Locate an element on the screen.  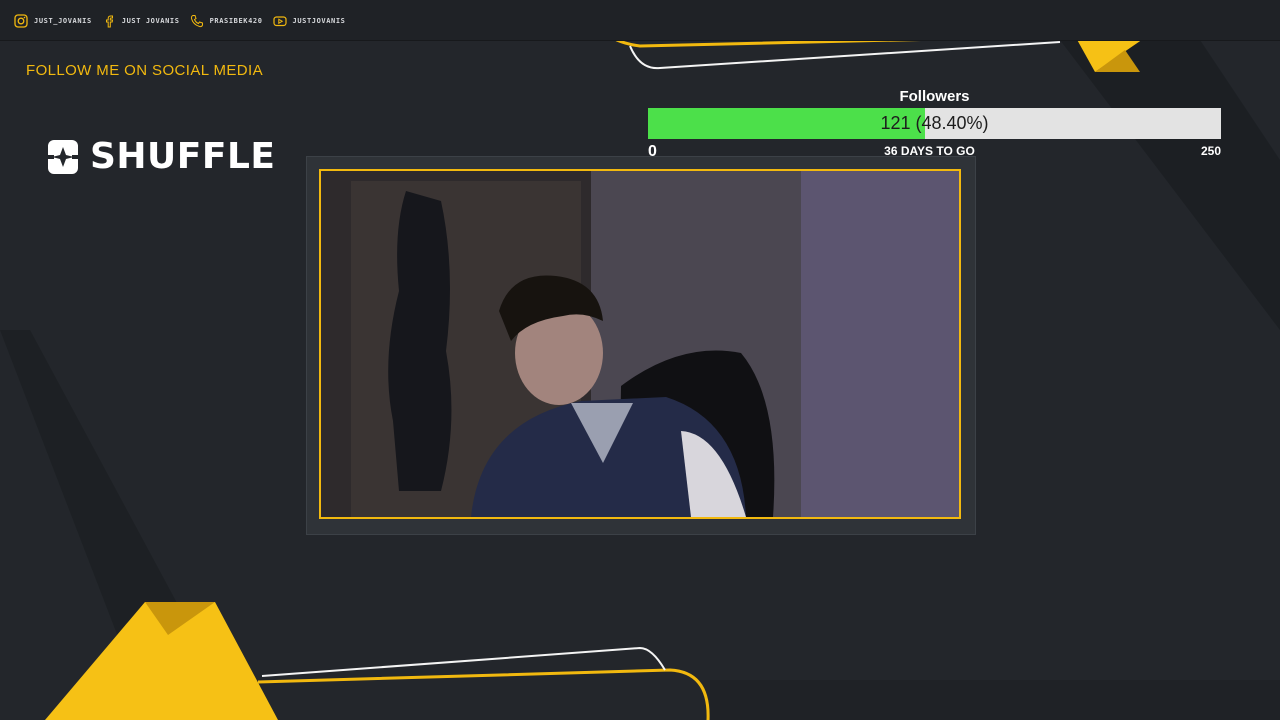
facebook-icon is located at coordinates (109, 21).